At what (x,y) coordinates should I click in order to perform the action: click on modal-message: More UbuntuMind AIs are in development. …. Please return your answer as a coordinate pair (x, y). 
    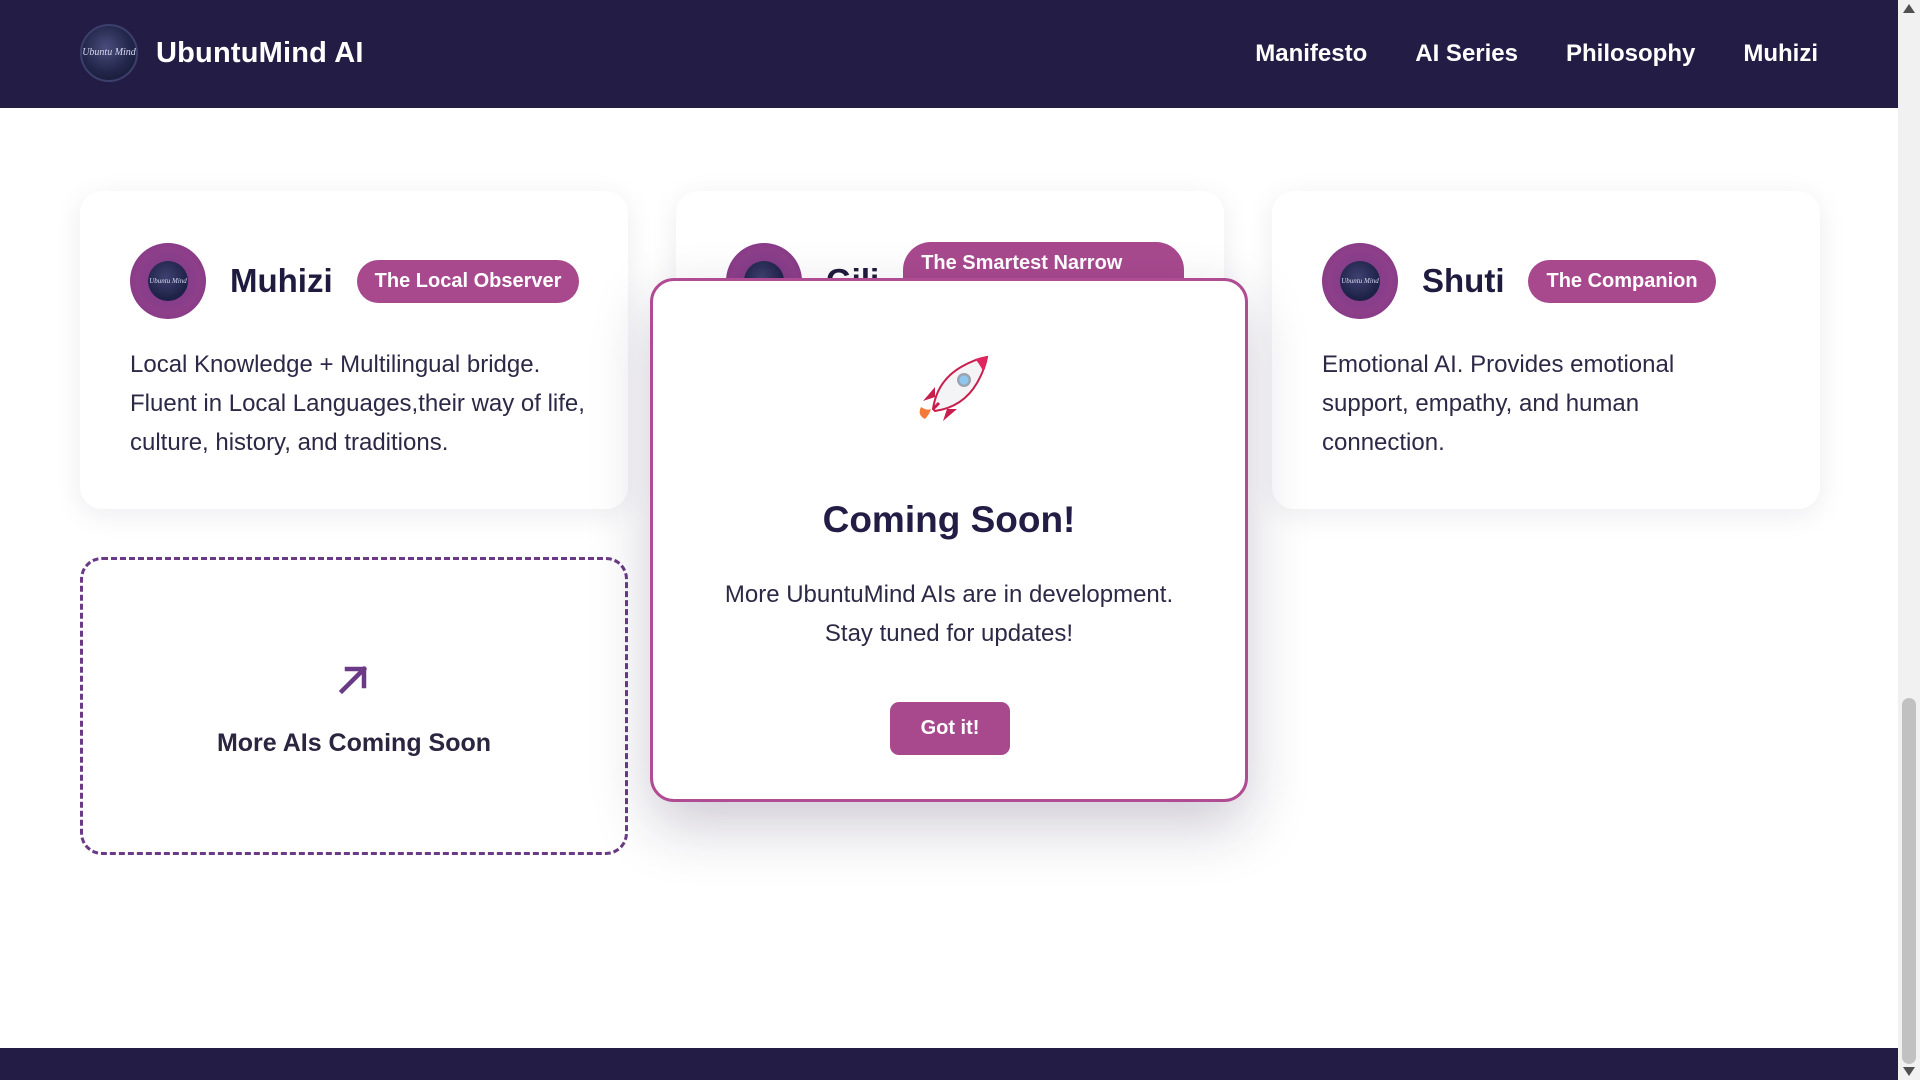
    Looking at the image, I should click on (949, 614).